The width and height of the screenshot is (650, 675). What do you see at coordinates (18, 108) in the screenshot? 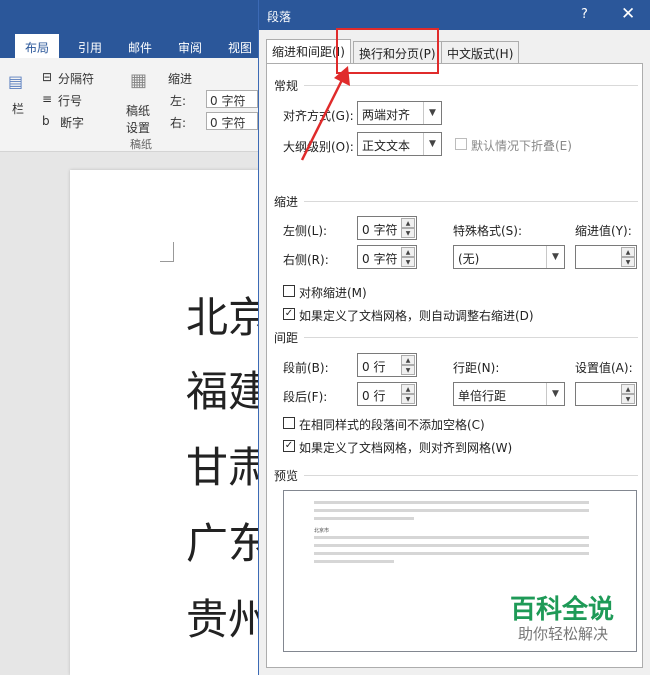
I see `columns-button: 栏` at bounding box center [18, 108].